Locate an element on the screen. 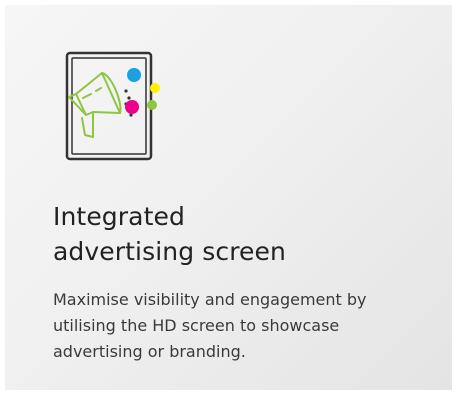 This screenshot has width=457, height=398. megaphone-icon is located at coordinates (95, 105).